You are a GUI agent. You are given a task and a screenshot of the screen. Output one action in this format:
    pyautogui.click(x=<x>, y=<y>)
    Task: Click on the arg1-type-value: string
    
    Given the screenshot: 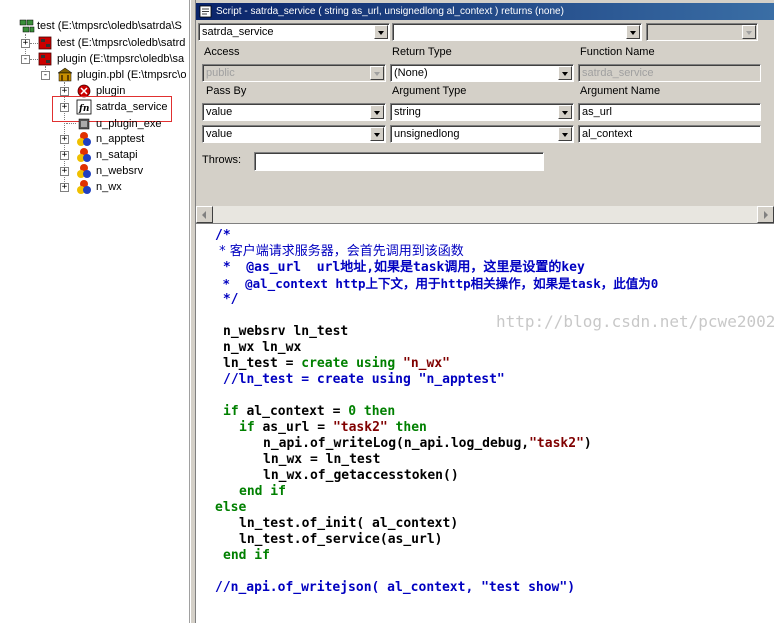 What is the action you would take?
    pyautogui.click(x=407, y=112)
    